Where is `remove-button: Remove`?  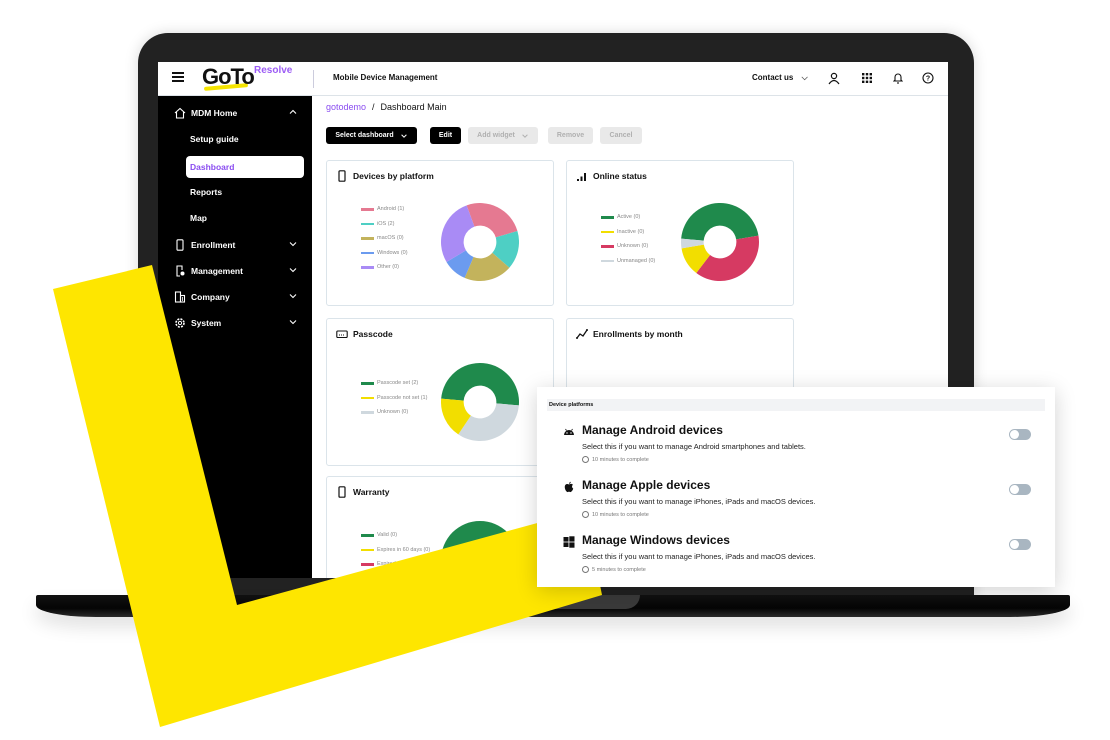
remove-button: Remove is located at coordinates (570, 135).